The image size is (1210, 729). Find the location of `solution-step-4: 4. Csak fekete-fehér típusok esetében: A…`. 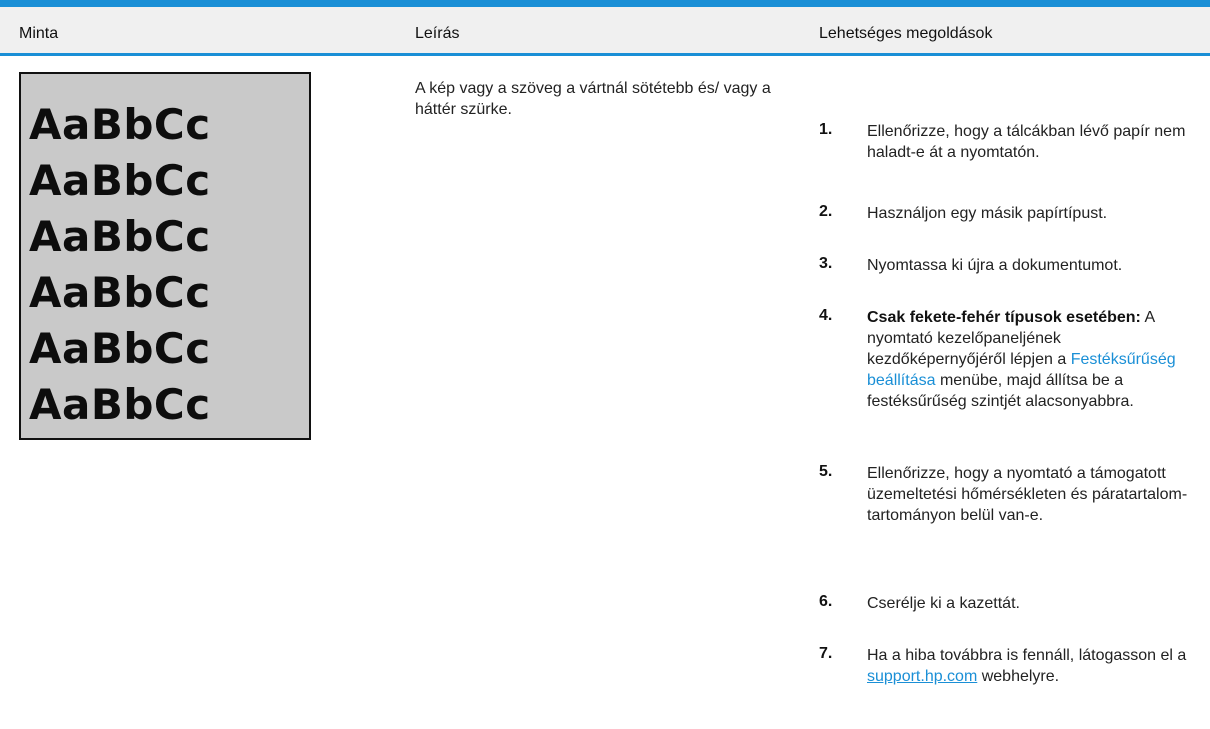

solution-step-4: 4. Csak fekete-fehér típusok esetében: A… is located at coordinates (1009, 372).